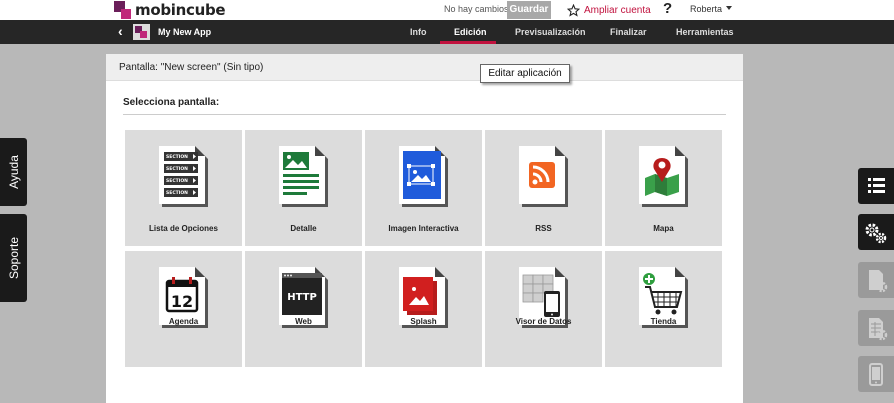  What do you see at coordinates (617, 10) in the screenshot?
I see `upgrade-label: Ampliar cuenta` at bounding box center [617, 10].